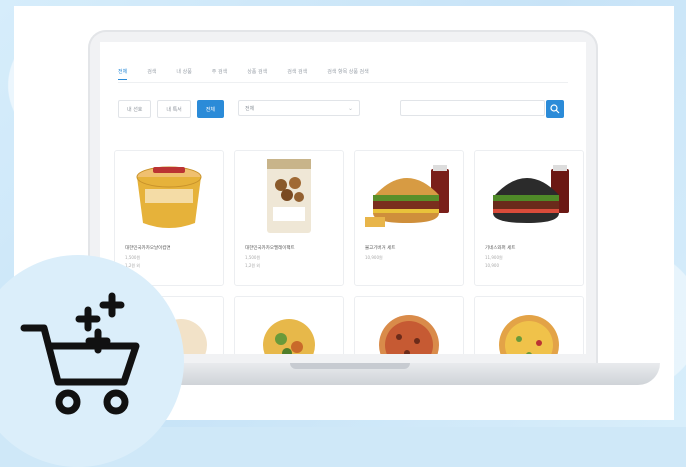 This screenshot has height=467, width=686. Describe the element at coordinates (492, 265) in the screenshot. I see `product-meta: 10,900` at that location.